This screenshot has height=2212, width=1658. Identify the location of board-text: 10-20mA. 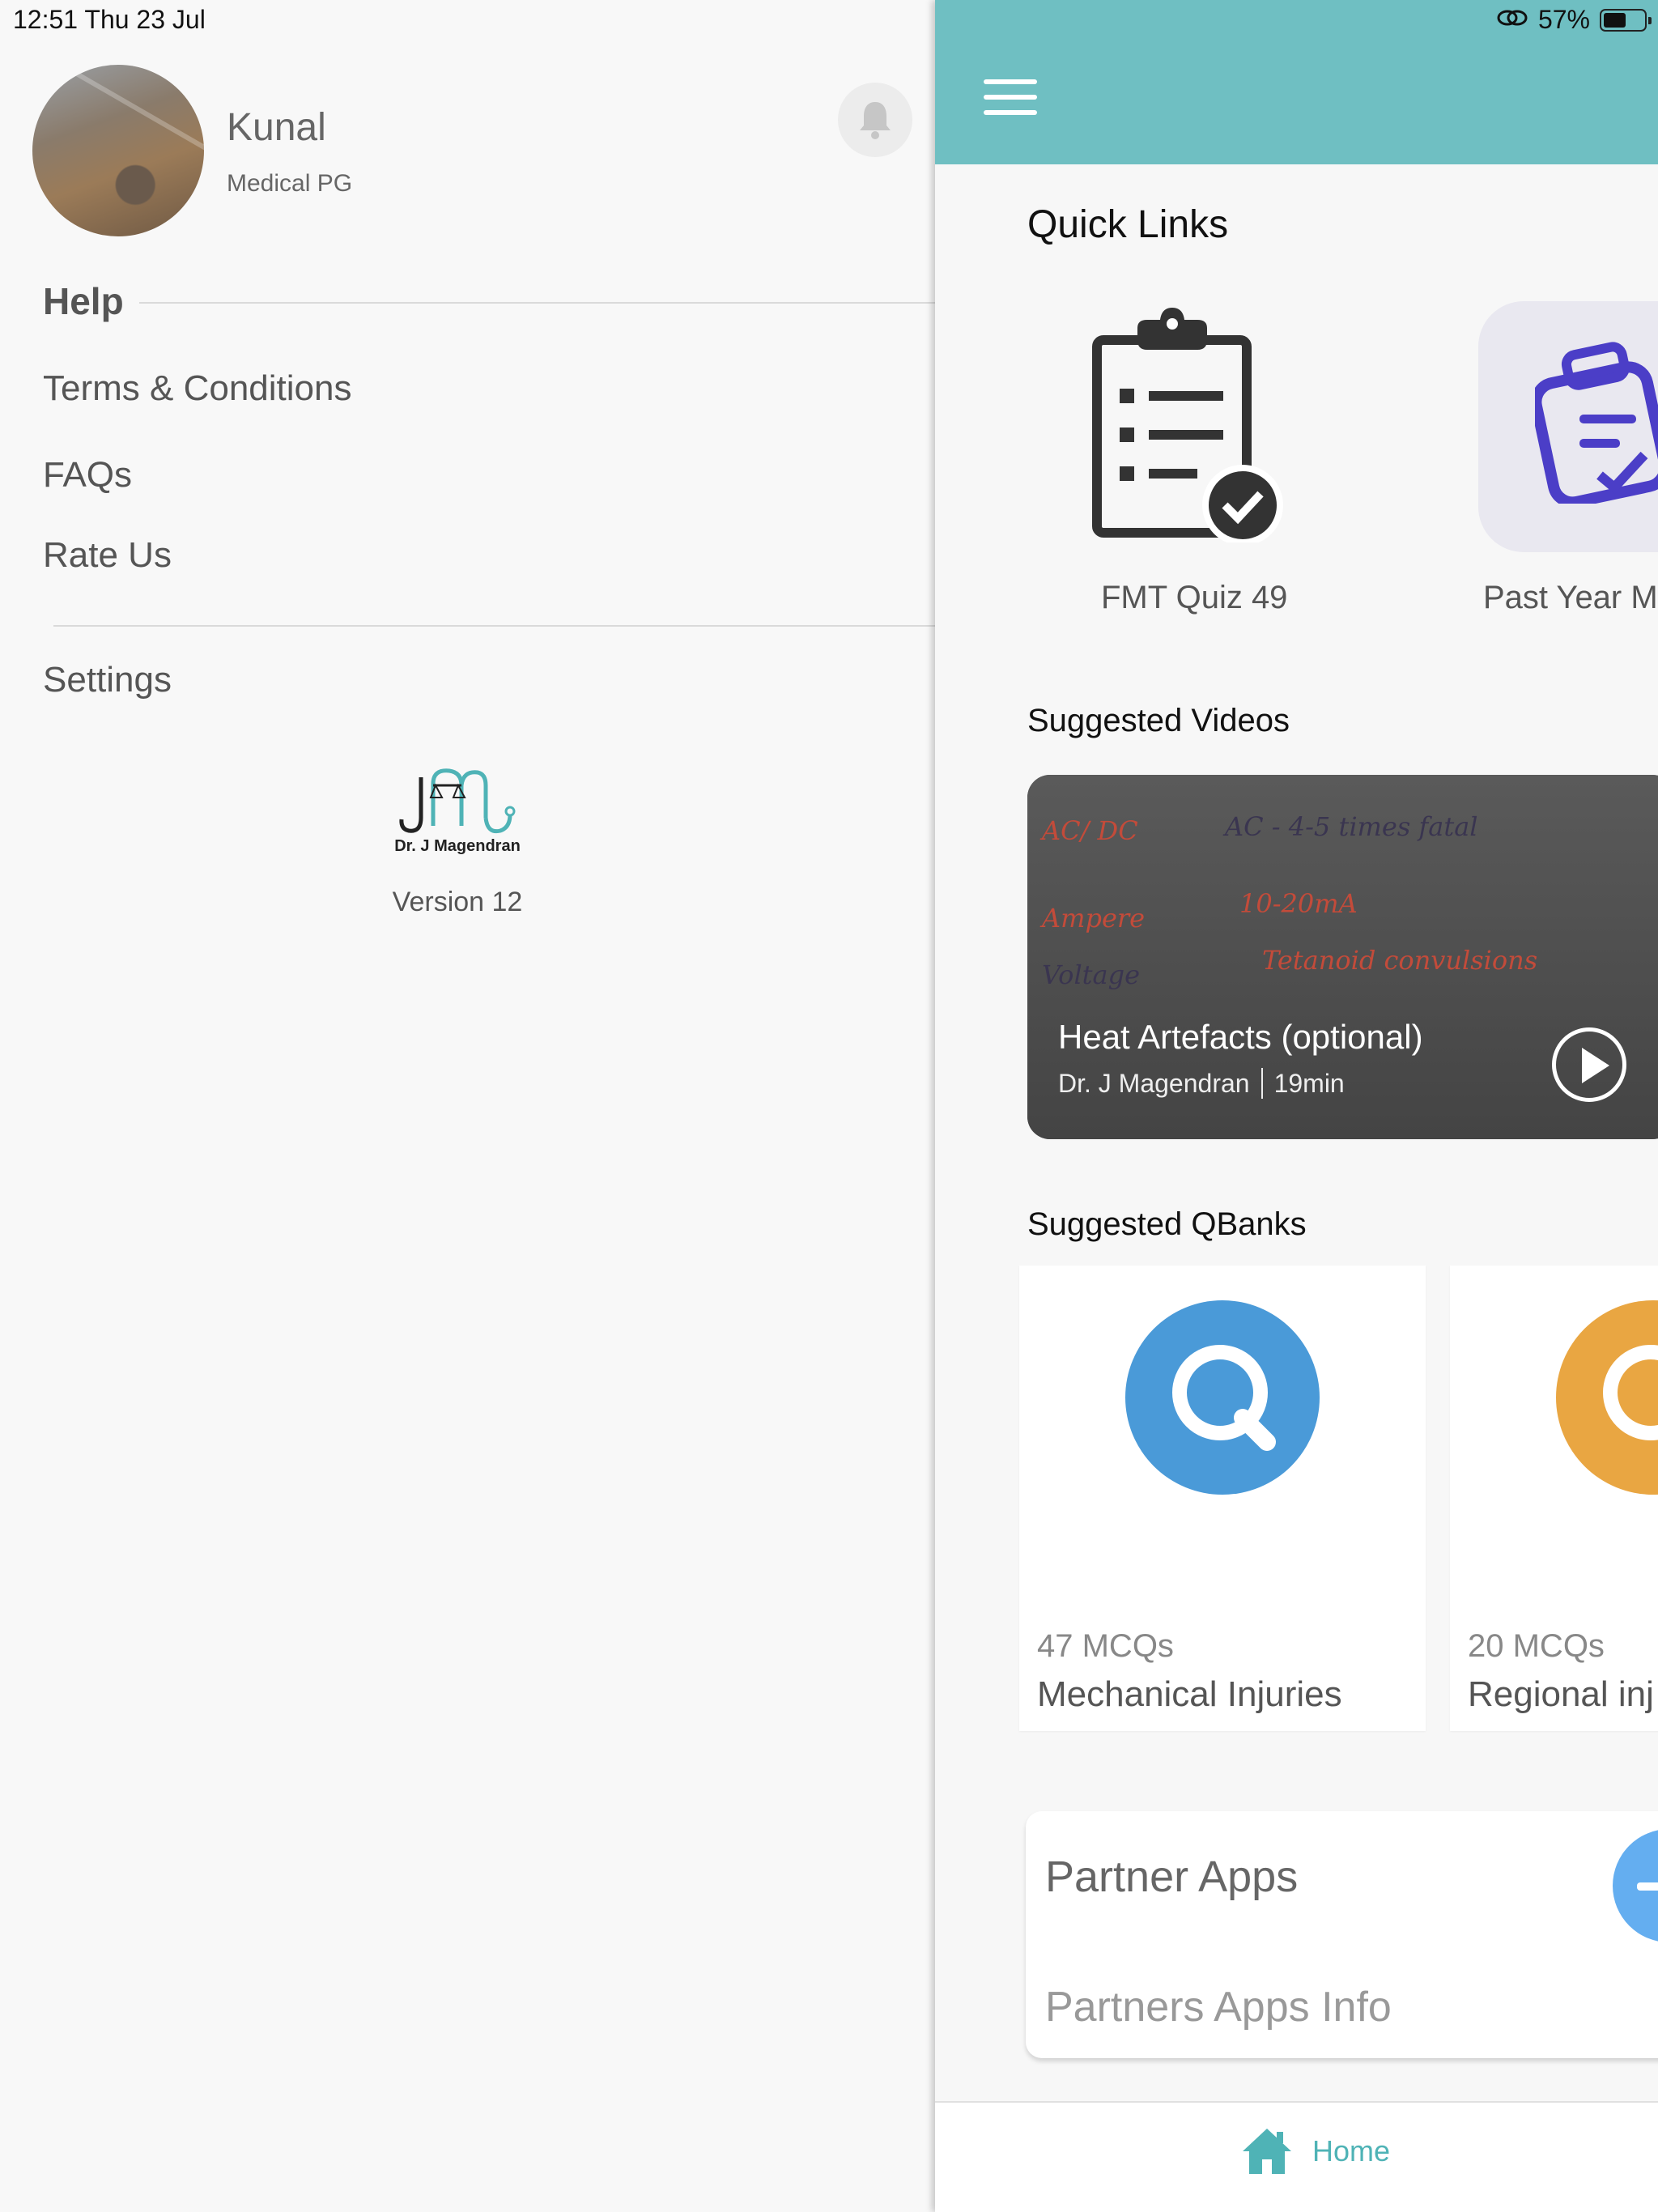
(1298, 903).